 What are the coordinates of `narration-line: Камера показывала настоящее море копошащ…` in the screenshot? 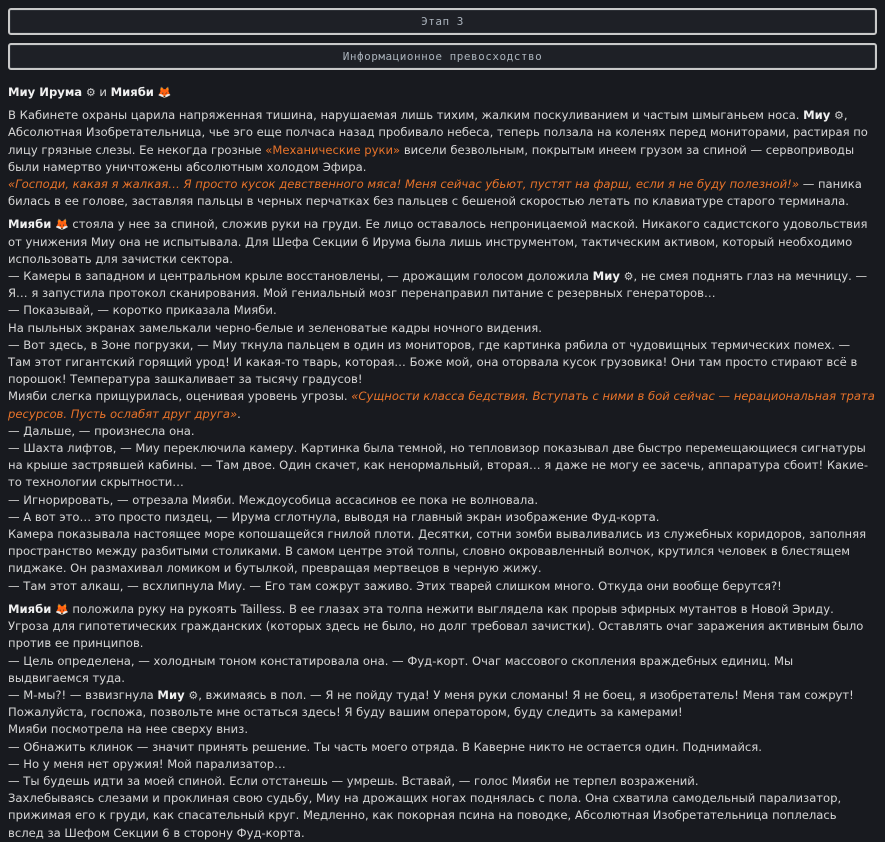 It's located at (437, 551).